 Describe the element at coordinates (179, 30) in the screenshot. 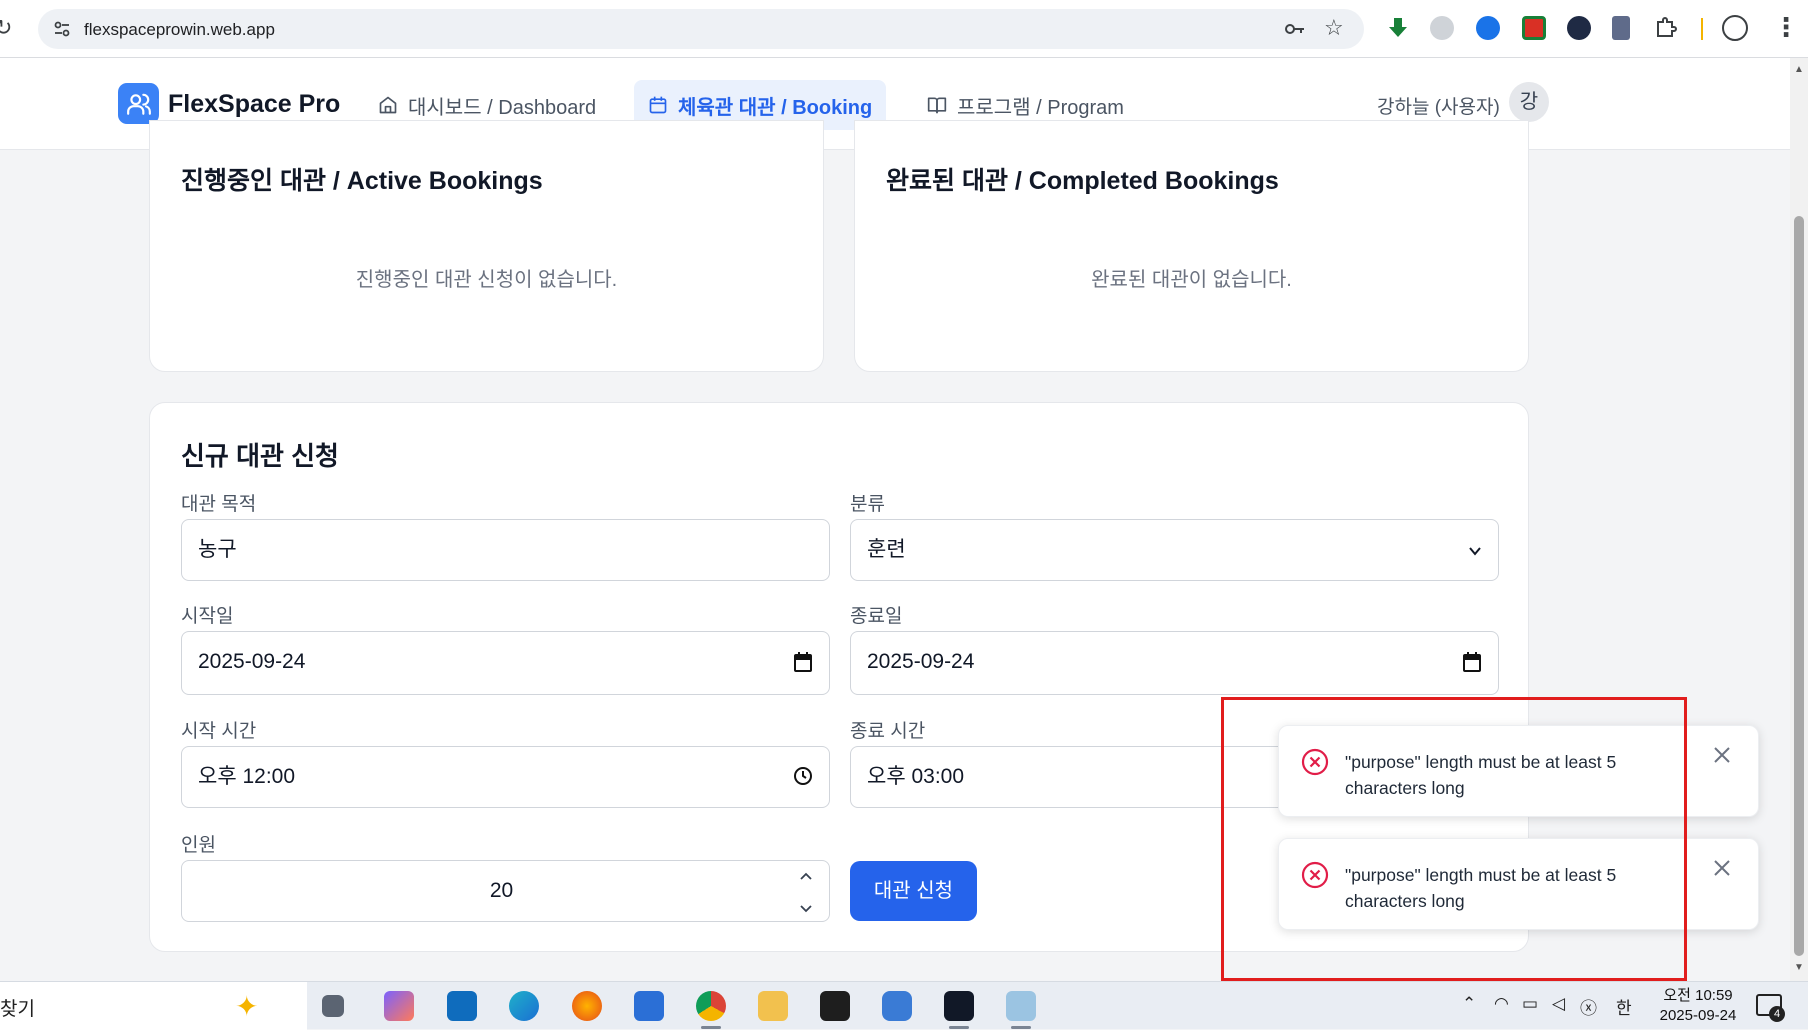

I see `url-text: flexspaceprowin.web.app` at that location.